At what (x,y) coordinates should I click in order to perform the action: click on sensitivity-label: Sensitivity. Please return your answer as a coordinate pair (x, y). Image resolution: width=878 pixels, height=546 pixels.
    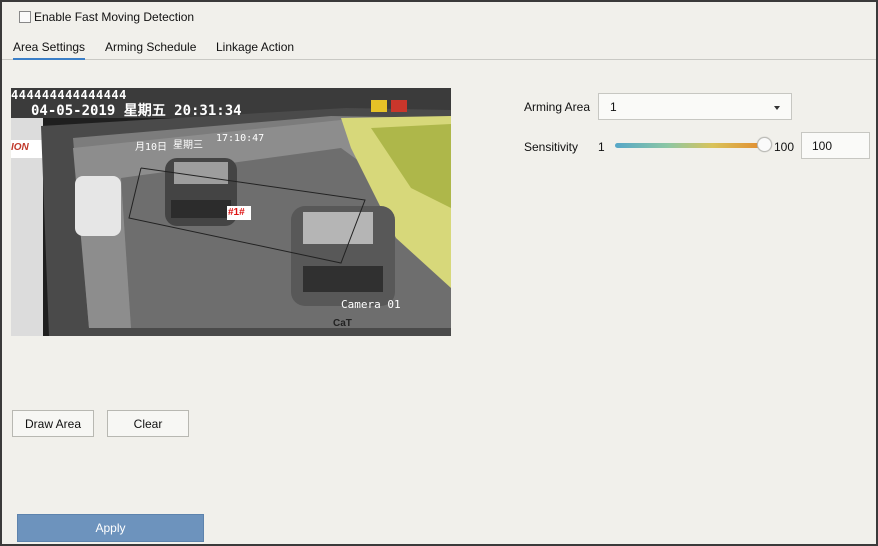
    Looking at the image, I should click on (551, 147).